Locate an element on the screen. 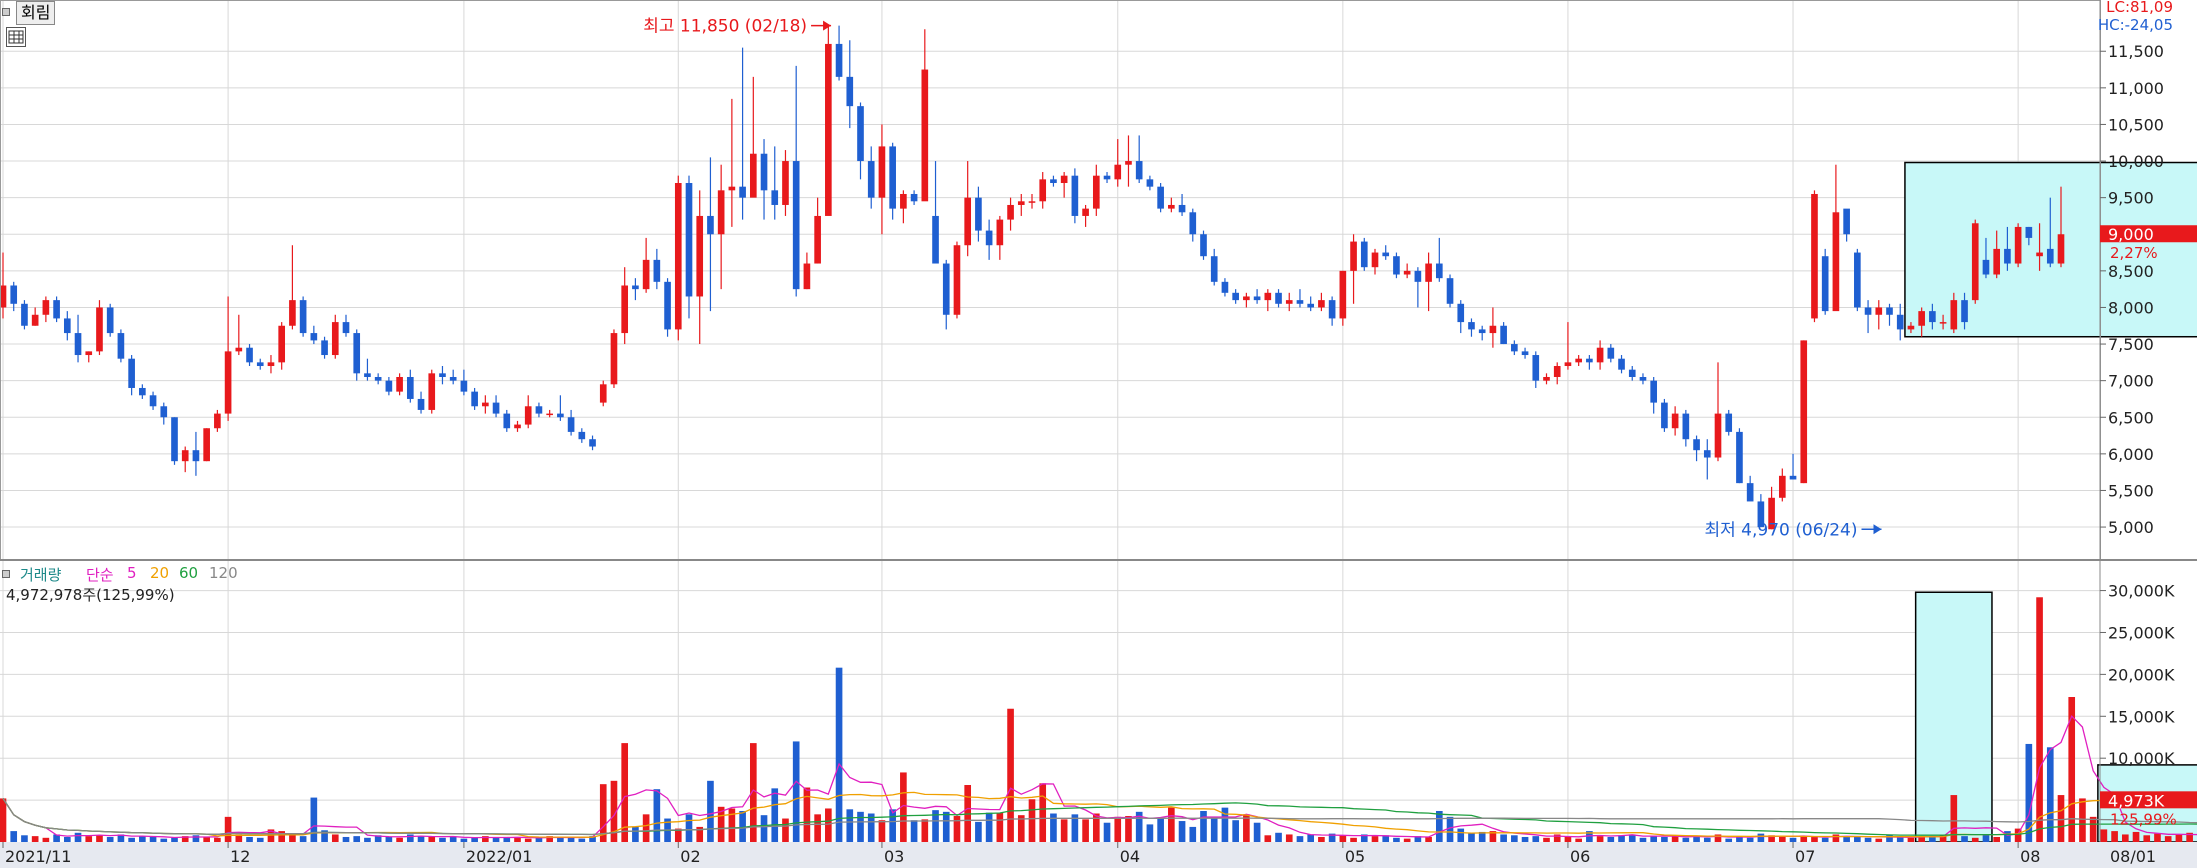 This screenshot has height=868, width=2197. high-arrow-head is located at coordinates (827, 25).